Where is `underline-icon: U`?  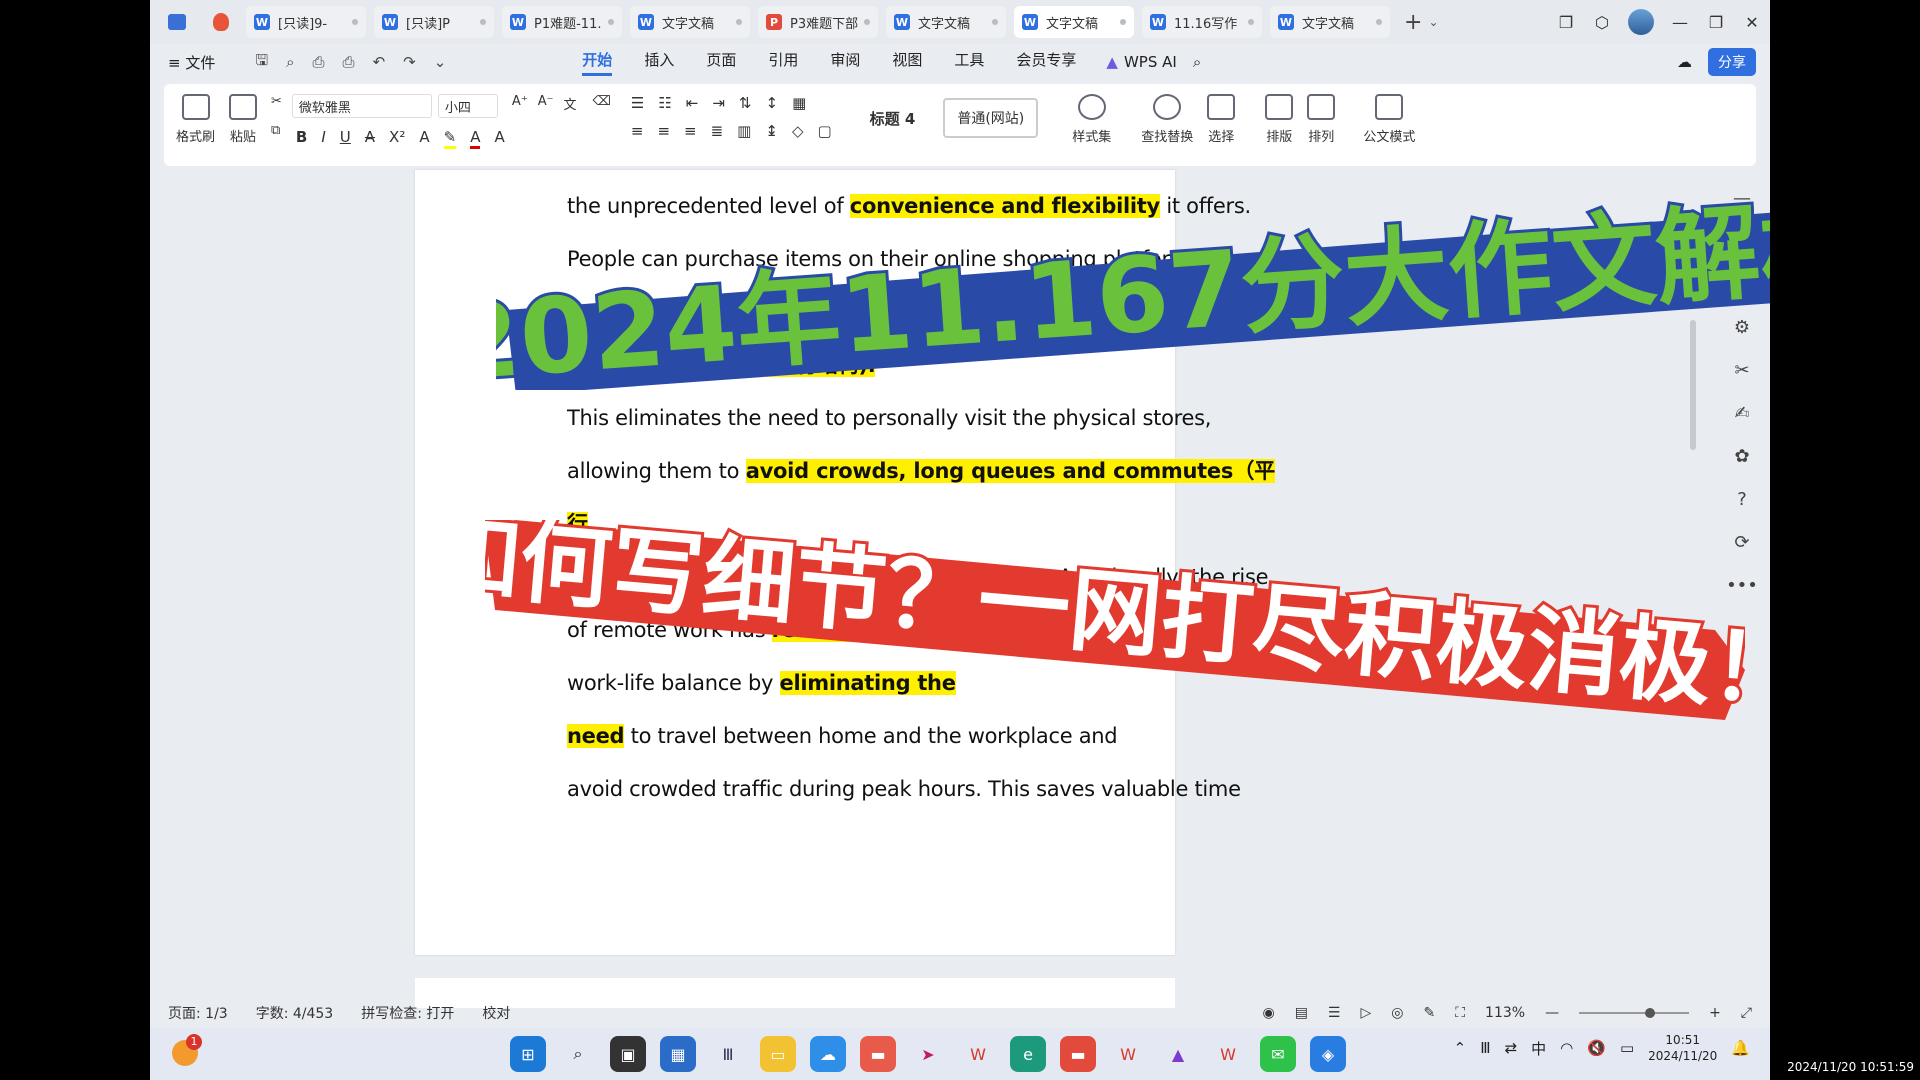 underline-icon: U is located at coordinates (345, 138).